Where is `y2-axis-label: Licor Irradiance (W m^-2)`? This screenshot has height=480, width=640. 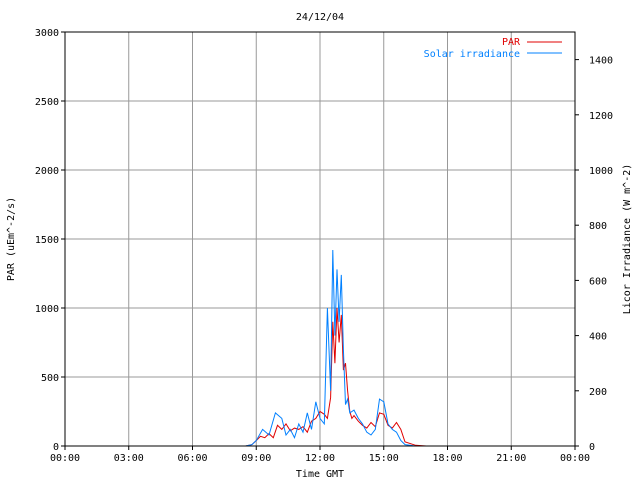
y2-axis-label: Licor Irradiance (W m^-2) is located at coordinates (627, 239).